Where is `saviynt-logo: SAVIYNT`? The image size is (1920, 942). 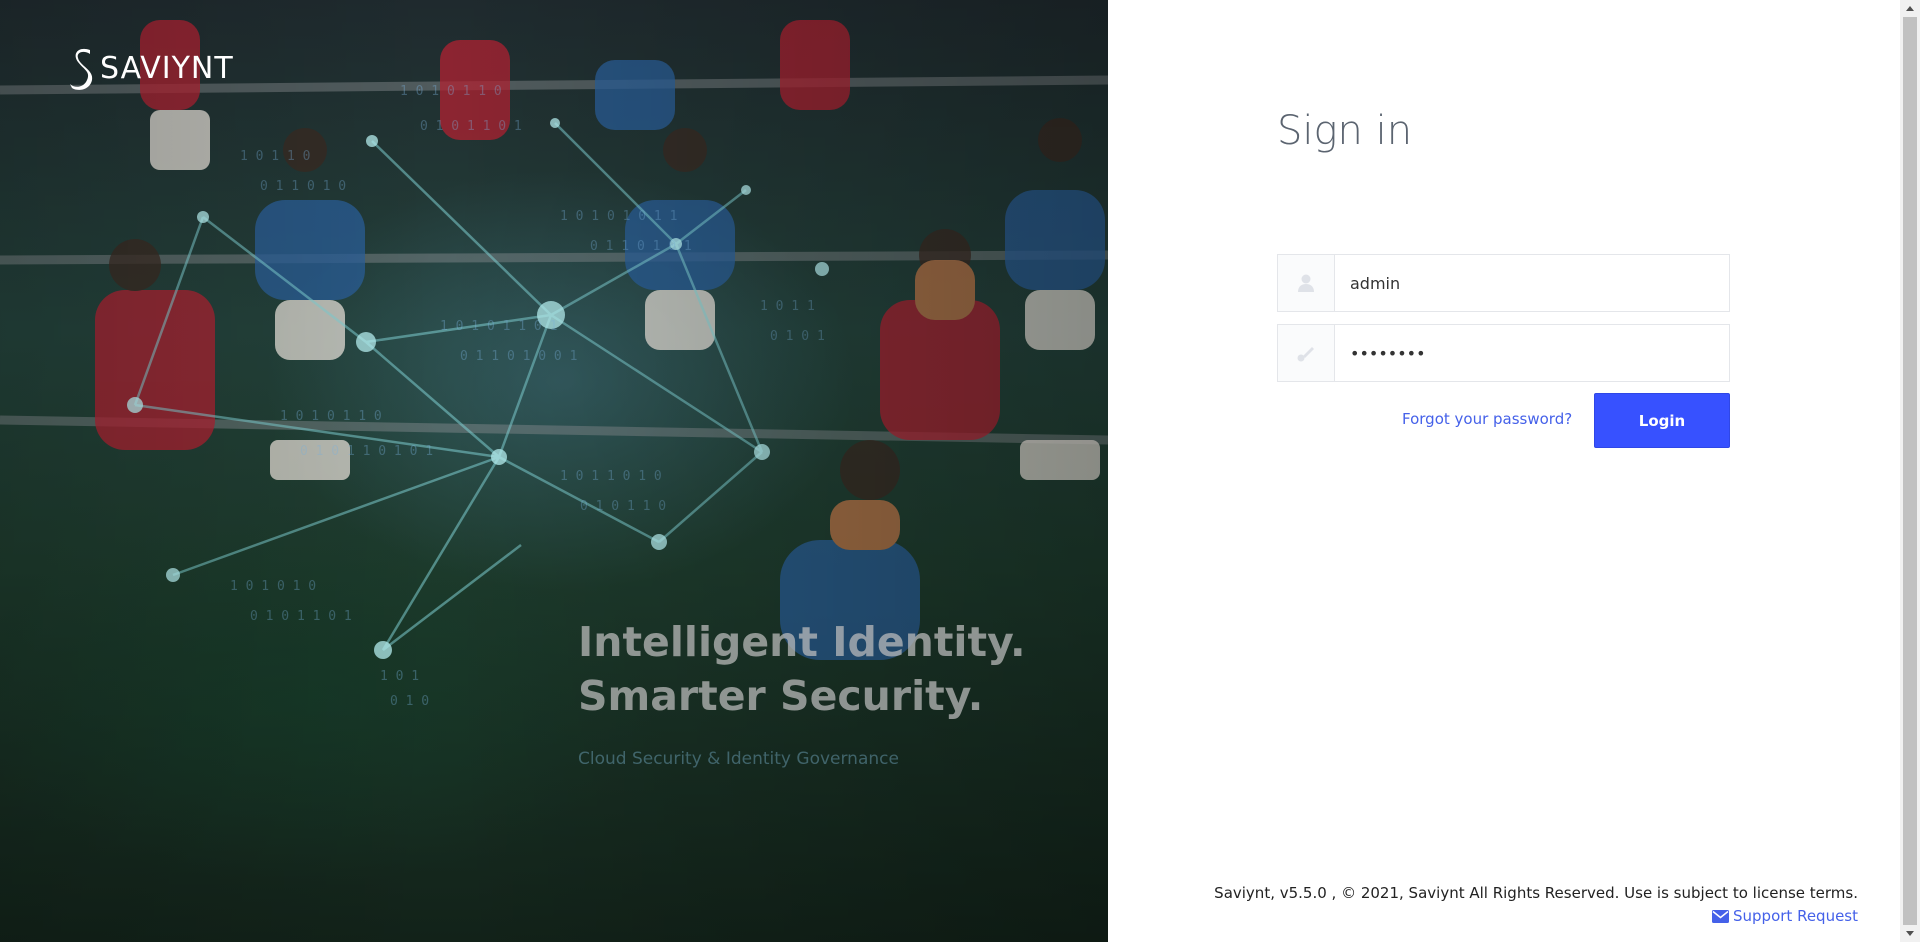
saviynt-logo: SAVIYNT is located at coordinates (151, 68).